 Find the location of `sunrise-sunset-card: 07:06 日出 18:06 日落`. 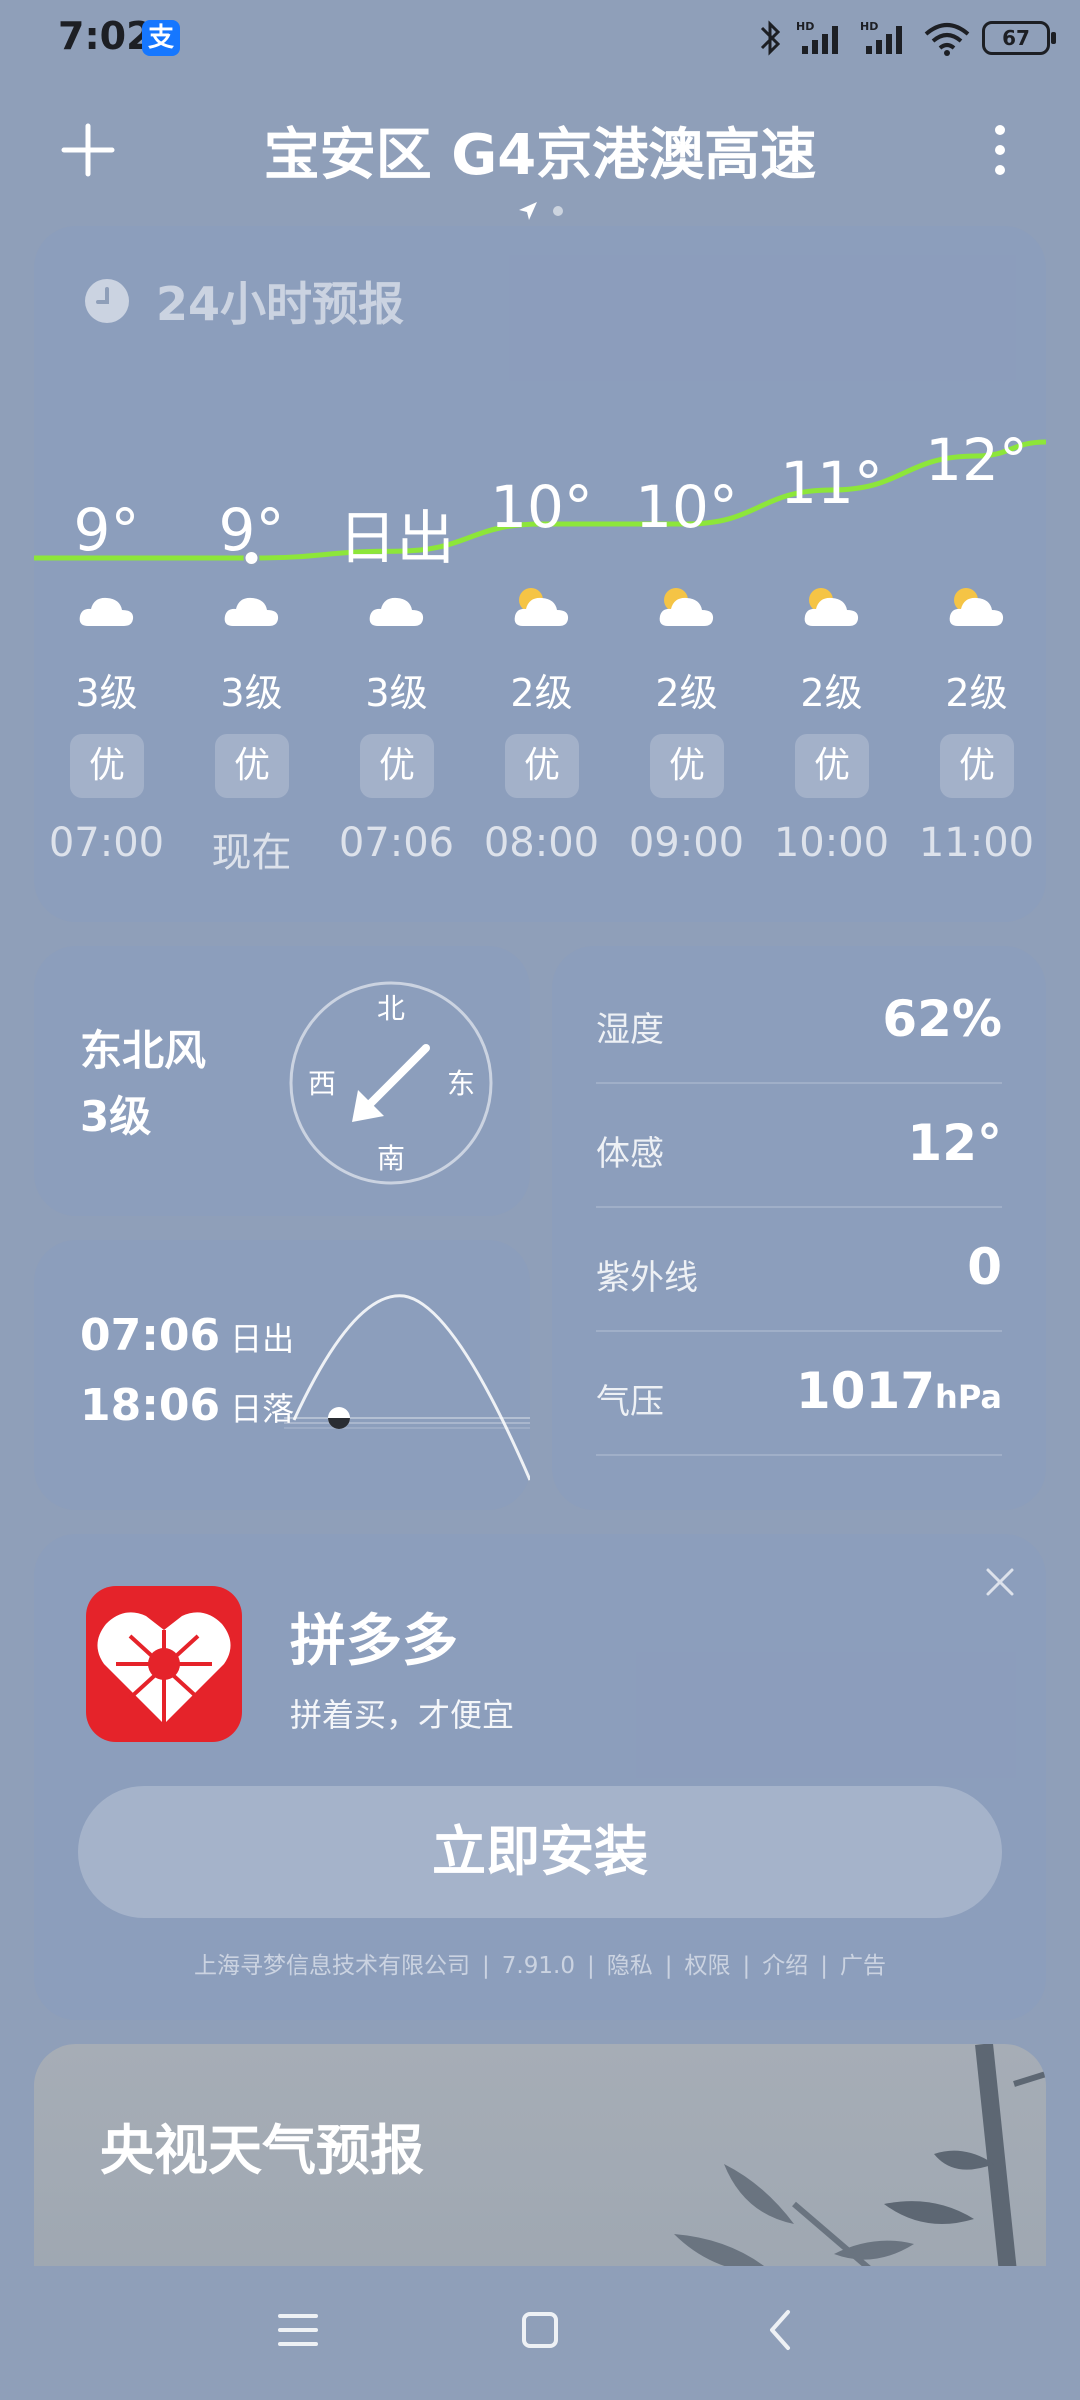

sunrise-sunset-card: 07:06 日出 18:06 日落 is located at coordinates (282, 1375).